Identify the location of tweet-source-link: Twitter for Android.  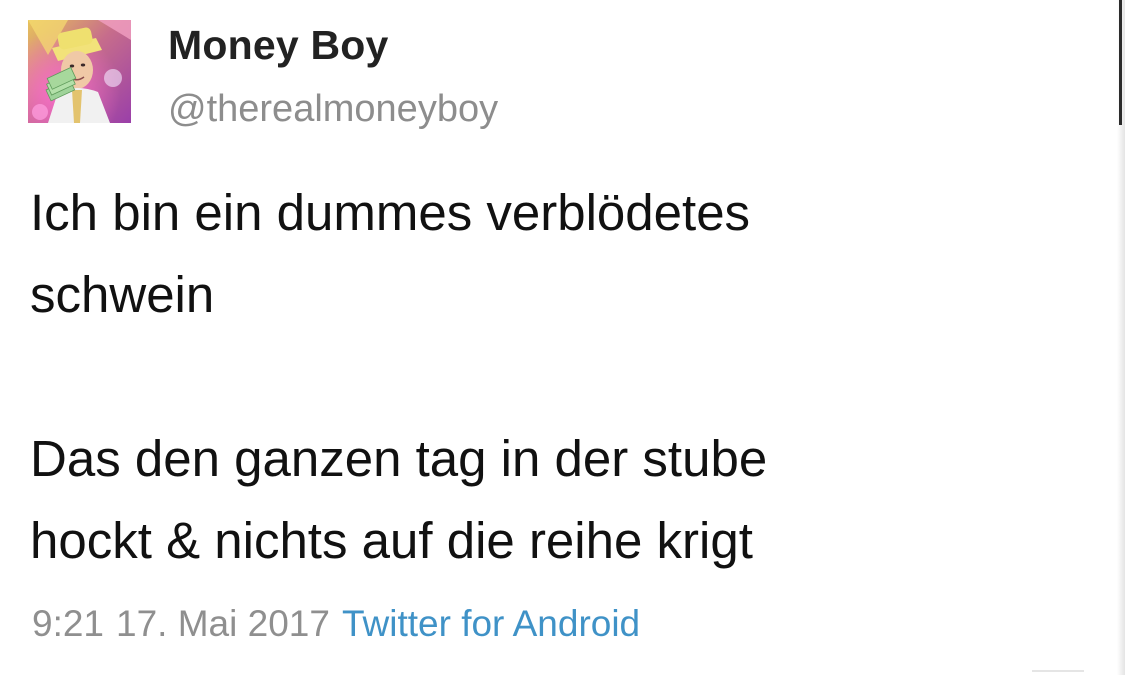
(491, 623).